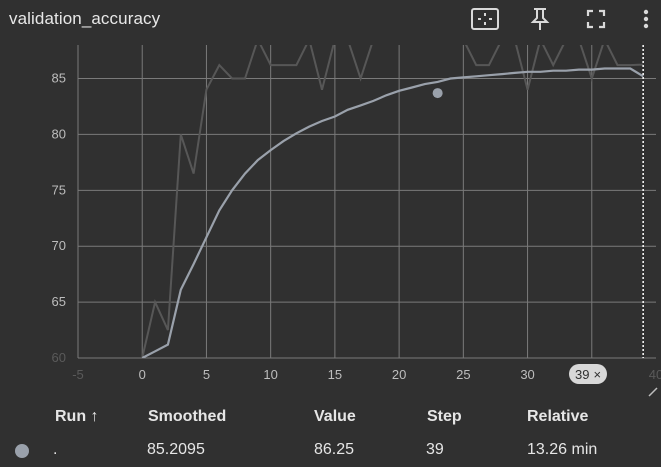 This screenshot has width=661, height=467. I want to click on x-tick-label: 25, so click(463, 374).